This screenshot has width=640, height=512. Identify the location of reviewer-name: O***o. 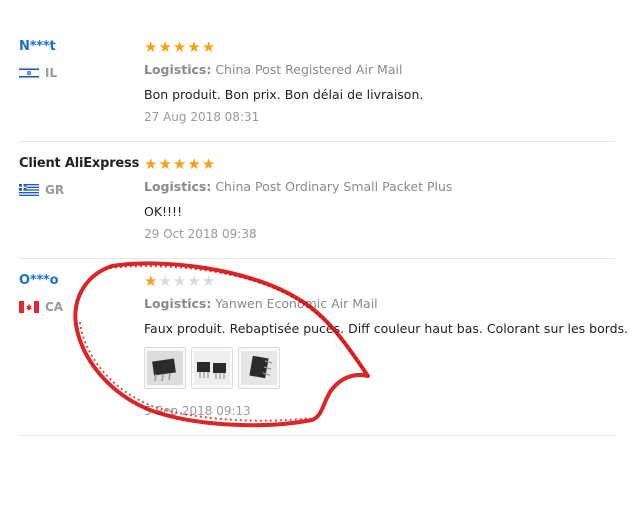
(39, 280).